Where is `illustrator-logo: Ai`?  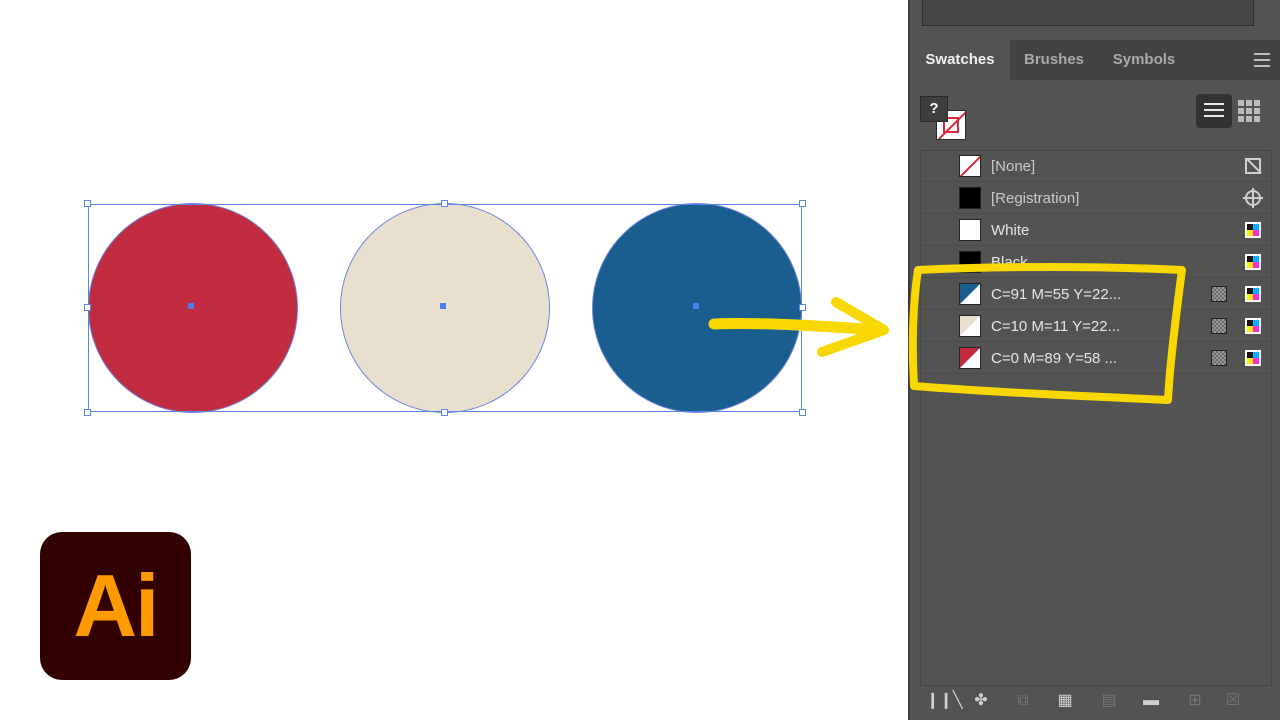 illustrator-logo: Ai is located at coordinates (115, 606).